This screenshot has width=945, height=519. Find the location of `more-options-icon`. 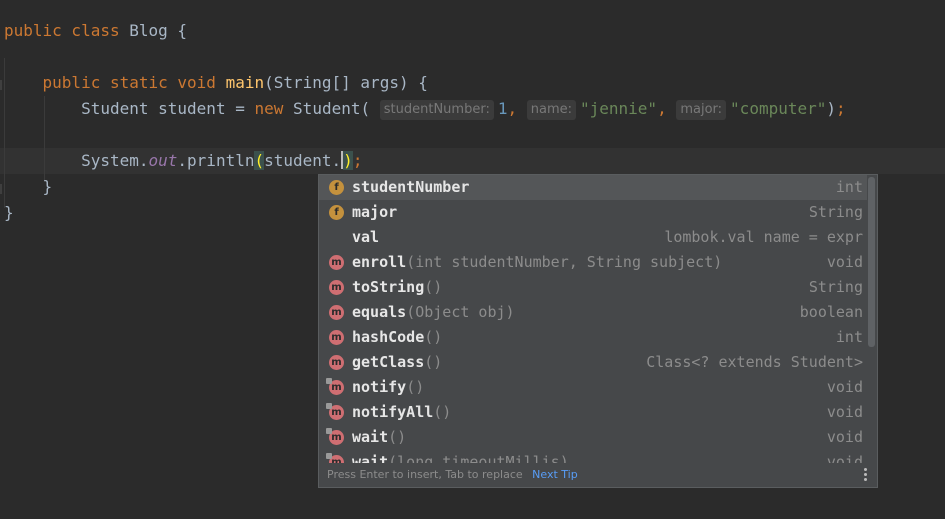

more-options-icon is located at coordinates (865, 475).